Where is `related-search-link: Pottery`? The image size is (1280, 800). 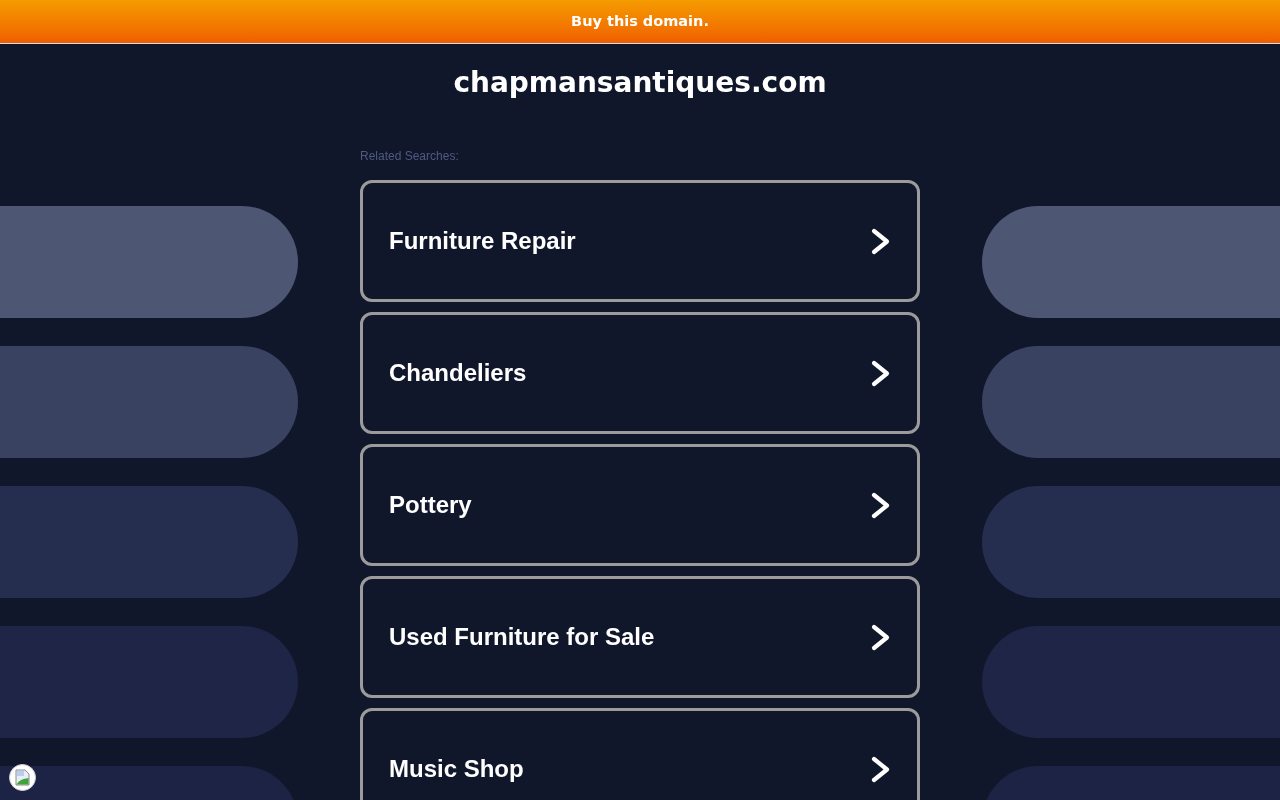
related-search-link: Pottery is located at coordinates (640, 505).